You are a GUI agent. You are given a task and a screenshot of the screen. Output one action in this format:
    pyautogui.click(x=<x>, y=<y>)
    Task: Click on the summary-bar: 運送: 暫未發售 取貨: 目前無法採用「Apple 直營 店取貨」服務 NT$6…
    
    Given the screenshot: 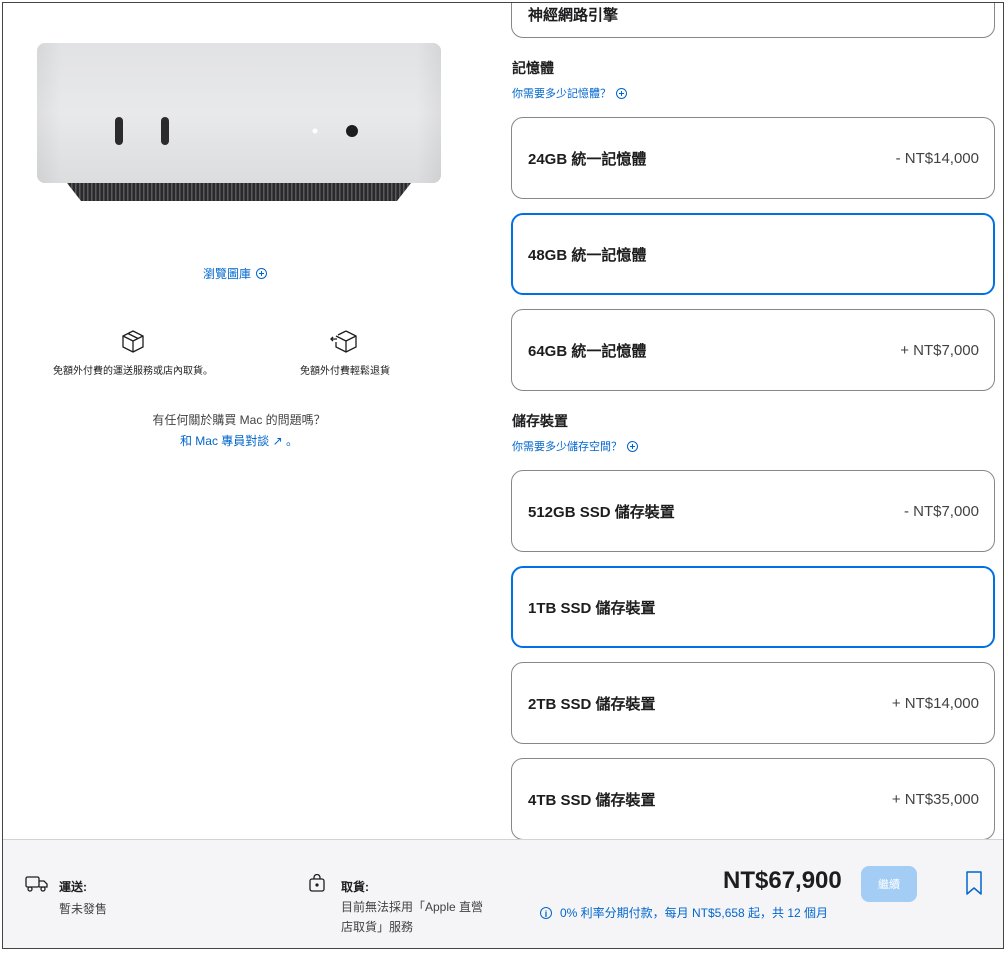 What is the action you would take?
    pyautogui.click(x=503, y=893)
    